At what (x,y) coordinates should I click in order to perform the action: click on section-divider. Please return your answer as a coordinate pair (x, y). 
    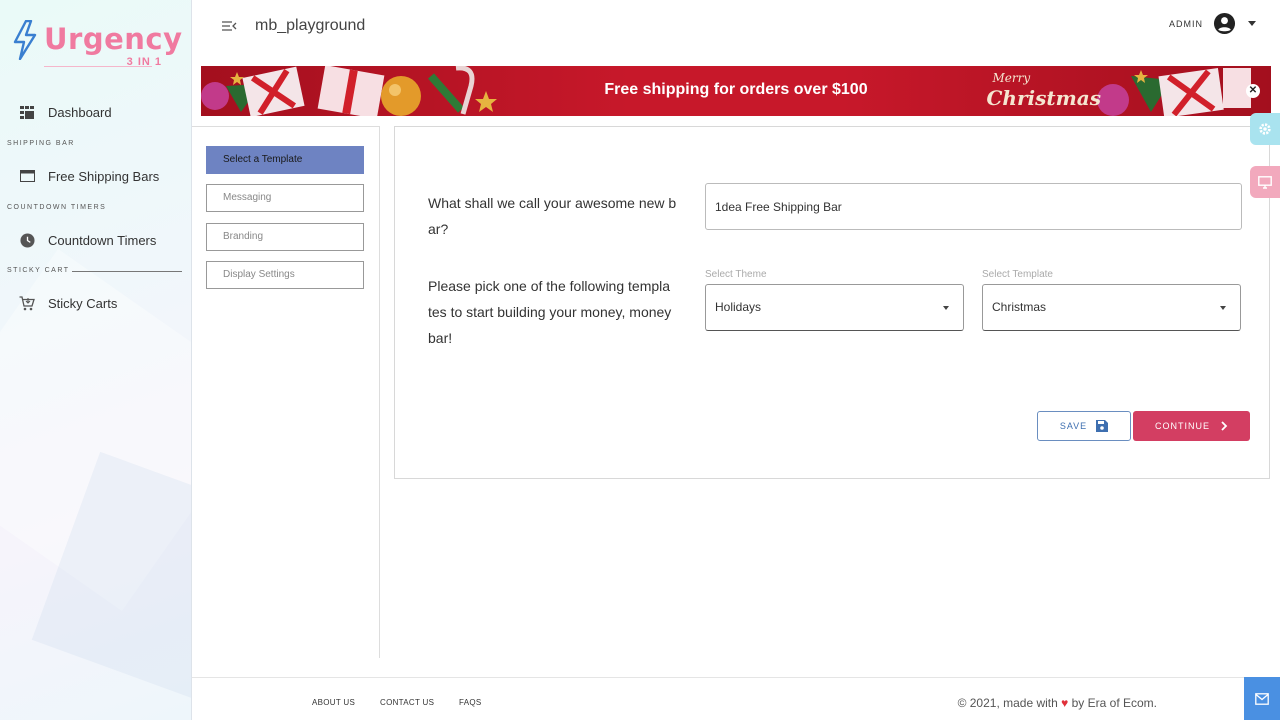
    Looking at the image, I should click on (127, 271).